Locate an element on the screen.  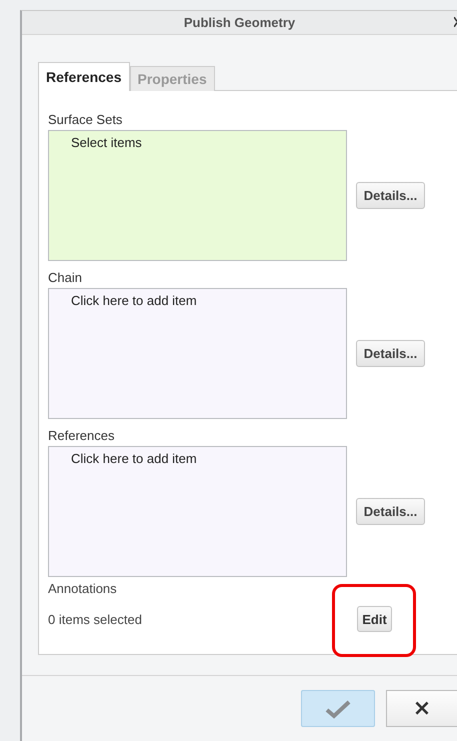
ok-button is located at coordinates (338, 708).